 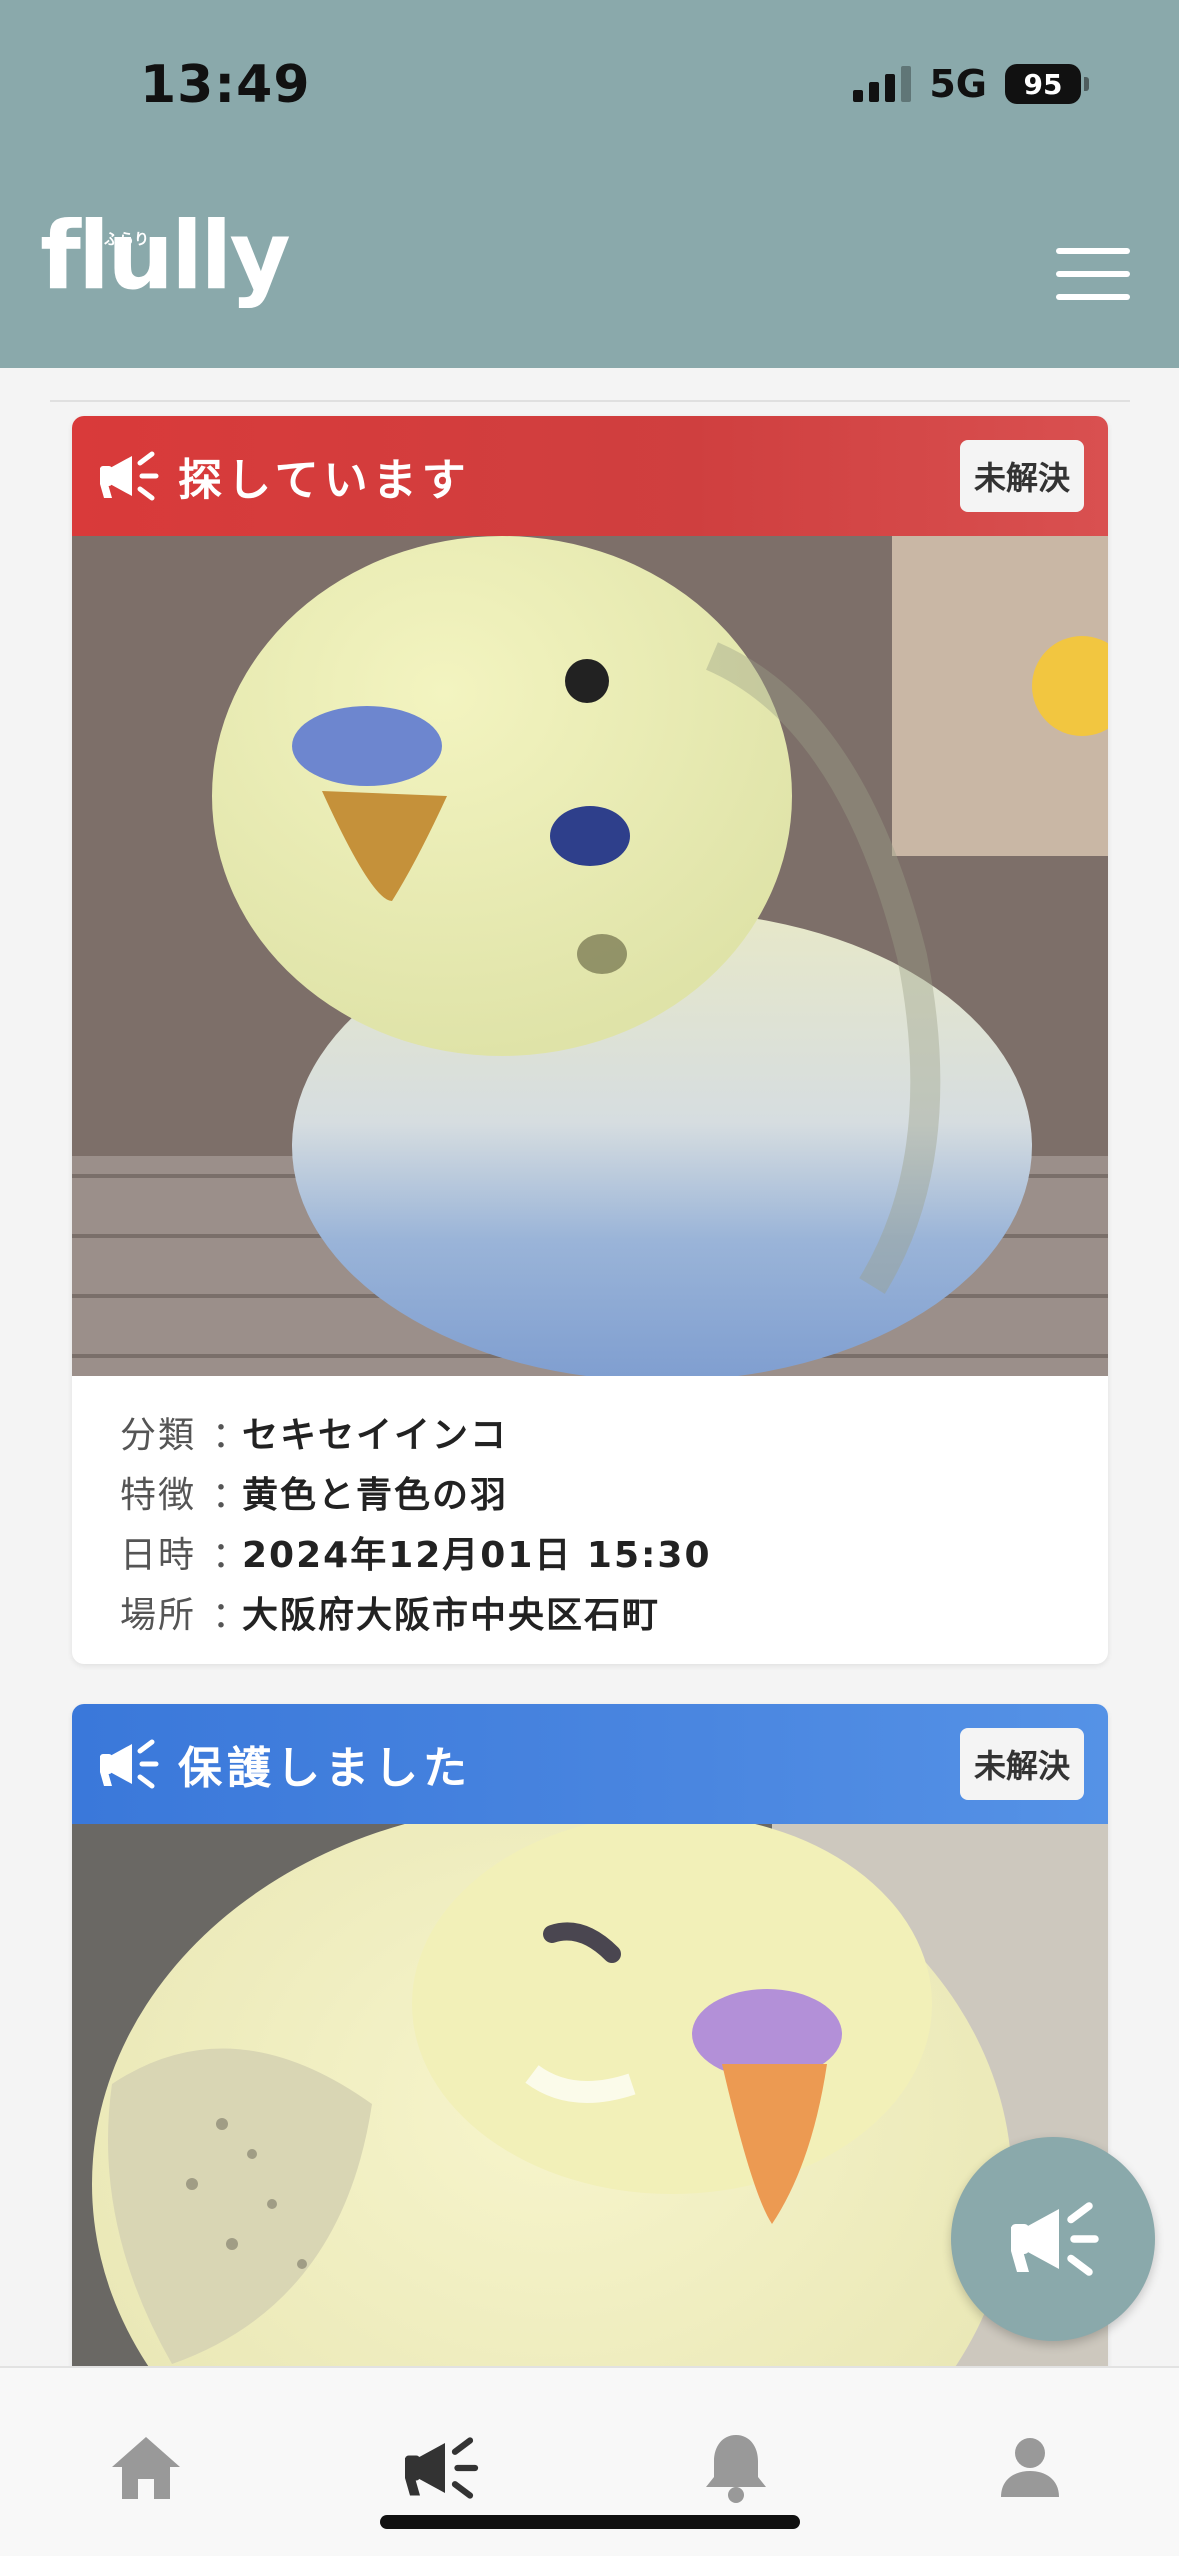 What do you see at coordinates (158, 1435) in the screenshot?
I see `info-label: 分類` at bounding box center [158, 1435].